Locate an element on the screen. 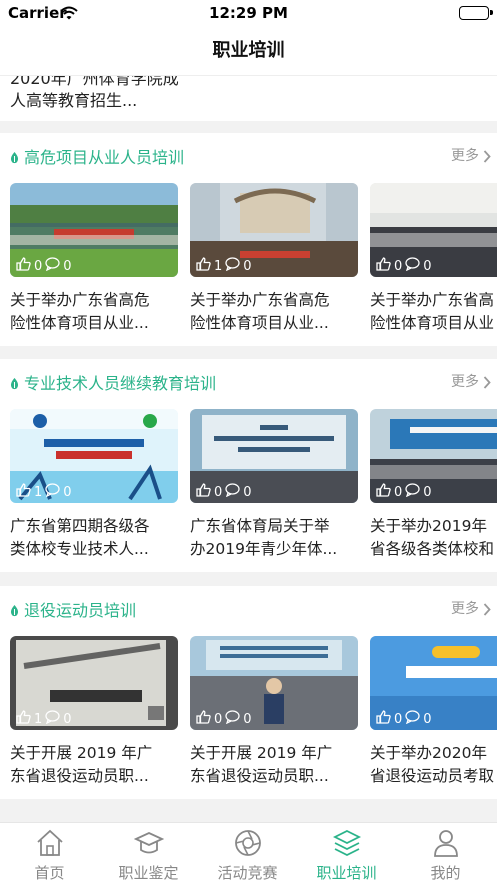 The width and height of the screenshot is (497, 883). tab-activities-competitions: 活动竞赛 is located at coordinates (247, 853).